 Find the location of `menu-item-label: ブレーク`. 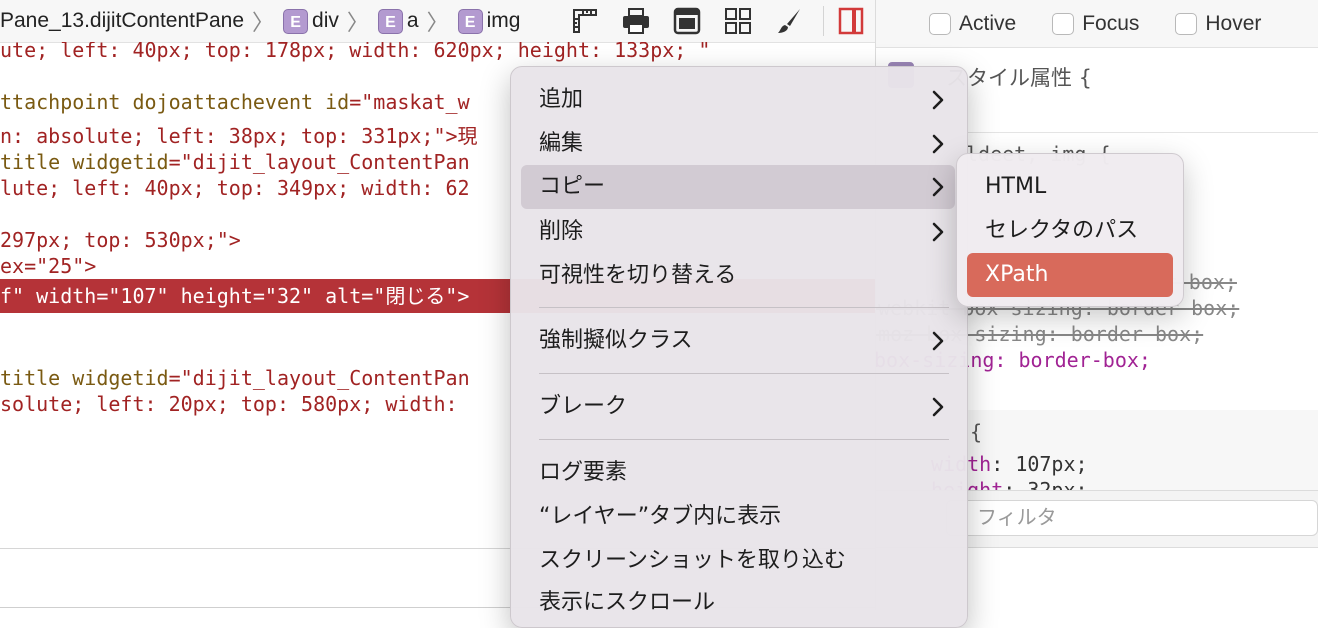

menu-item-label: ブレーク is located at coordinates (583, 406).